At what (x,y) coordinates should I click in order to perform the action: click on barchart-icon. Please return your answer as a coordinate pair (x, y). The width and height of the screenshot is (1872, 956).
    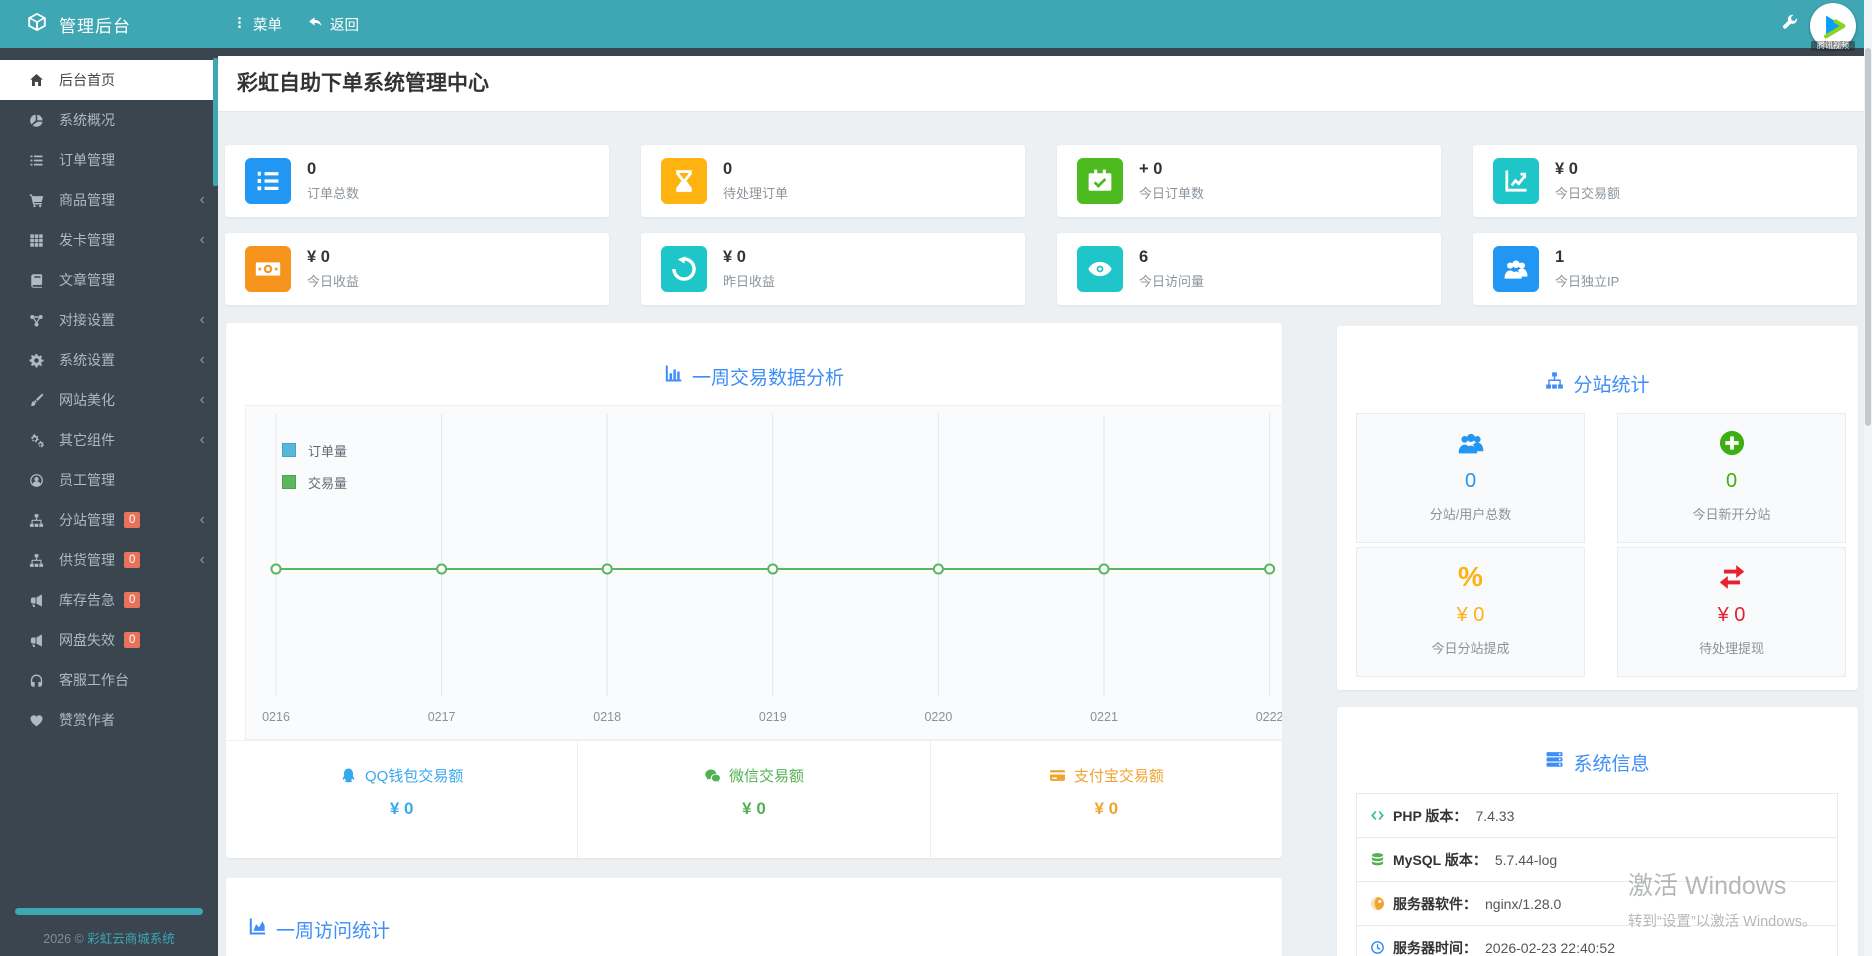
    Looking at the image, I should click on (673, 373).